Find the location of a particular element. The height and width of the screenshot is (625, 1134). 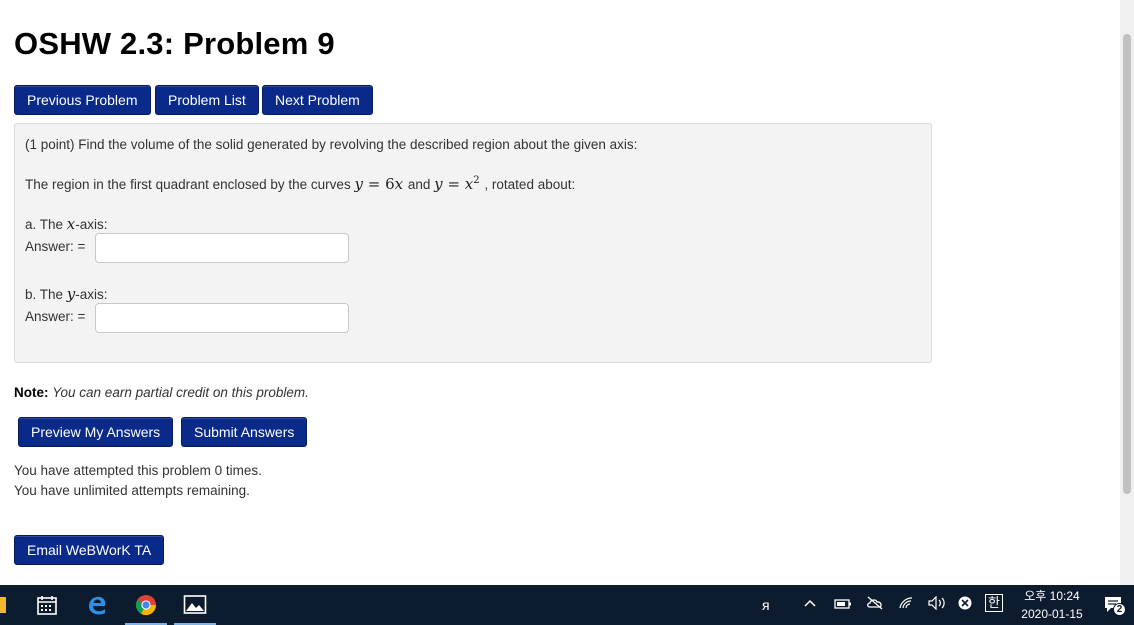

submit-answers-button: Submit Answers is located at coordinates (244, 432).